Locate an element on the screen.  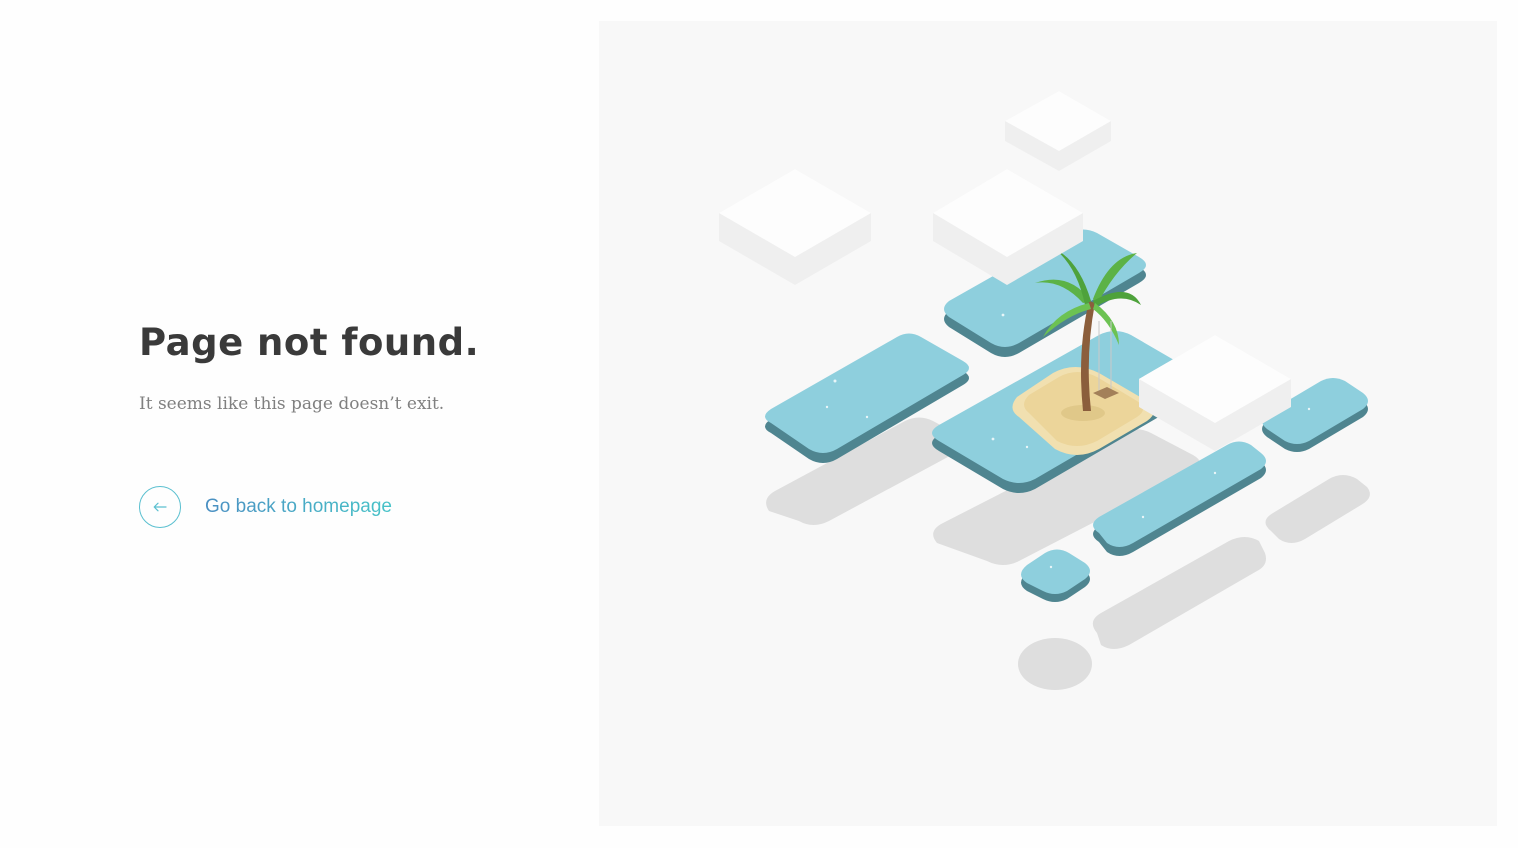
go-back-homepage-link: Go back to homepage is located at coordinates (265, 507).